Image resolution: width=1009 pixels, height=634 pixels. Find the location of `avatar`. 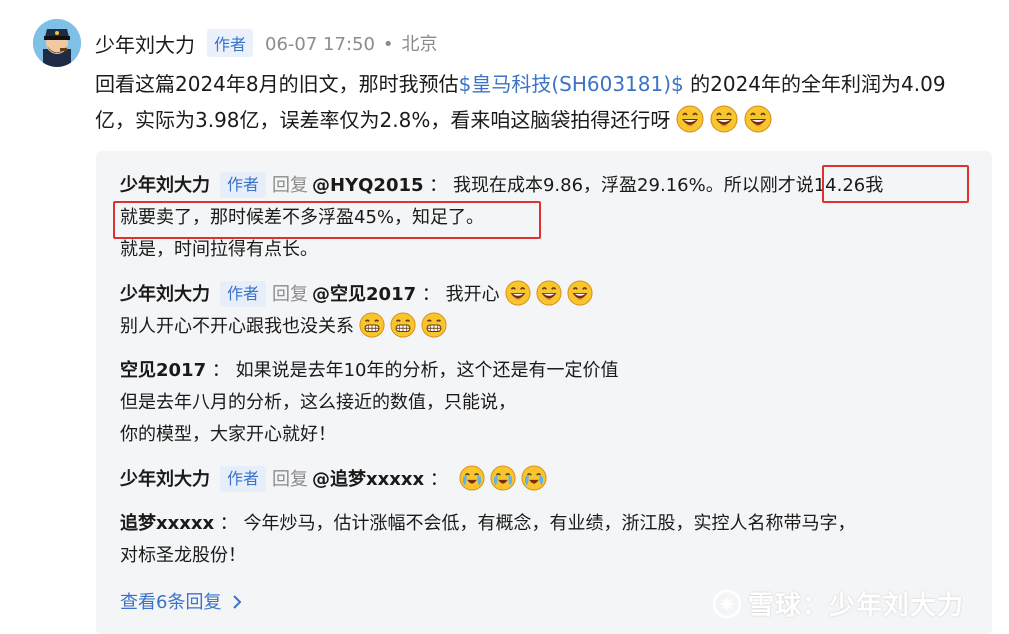

avatar is located at coordinates (57, 43).